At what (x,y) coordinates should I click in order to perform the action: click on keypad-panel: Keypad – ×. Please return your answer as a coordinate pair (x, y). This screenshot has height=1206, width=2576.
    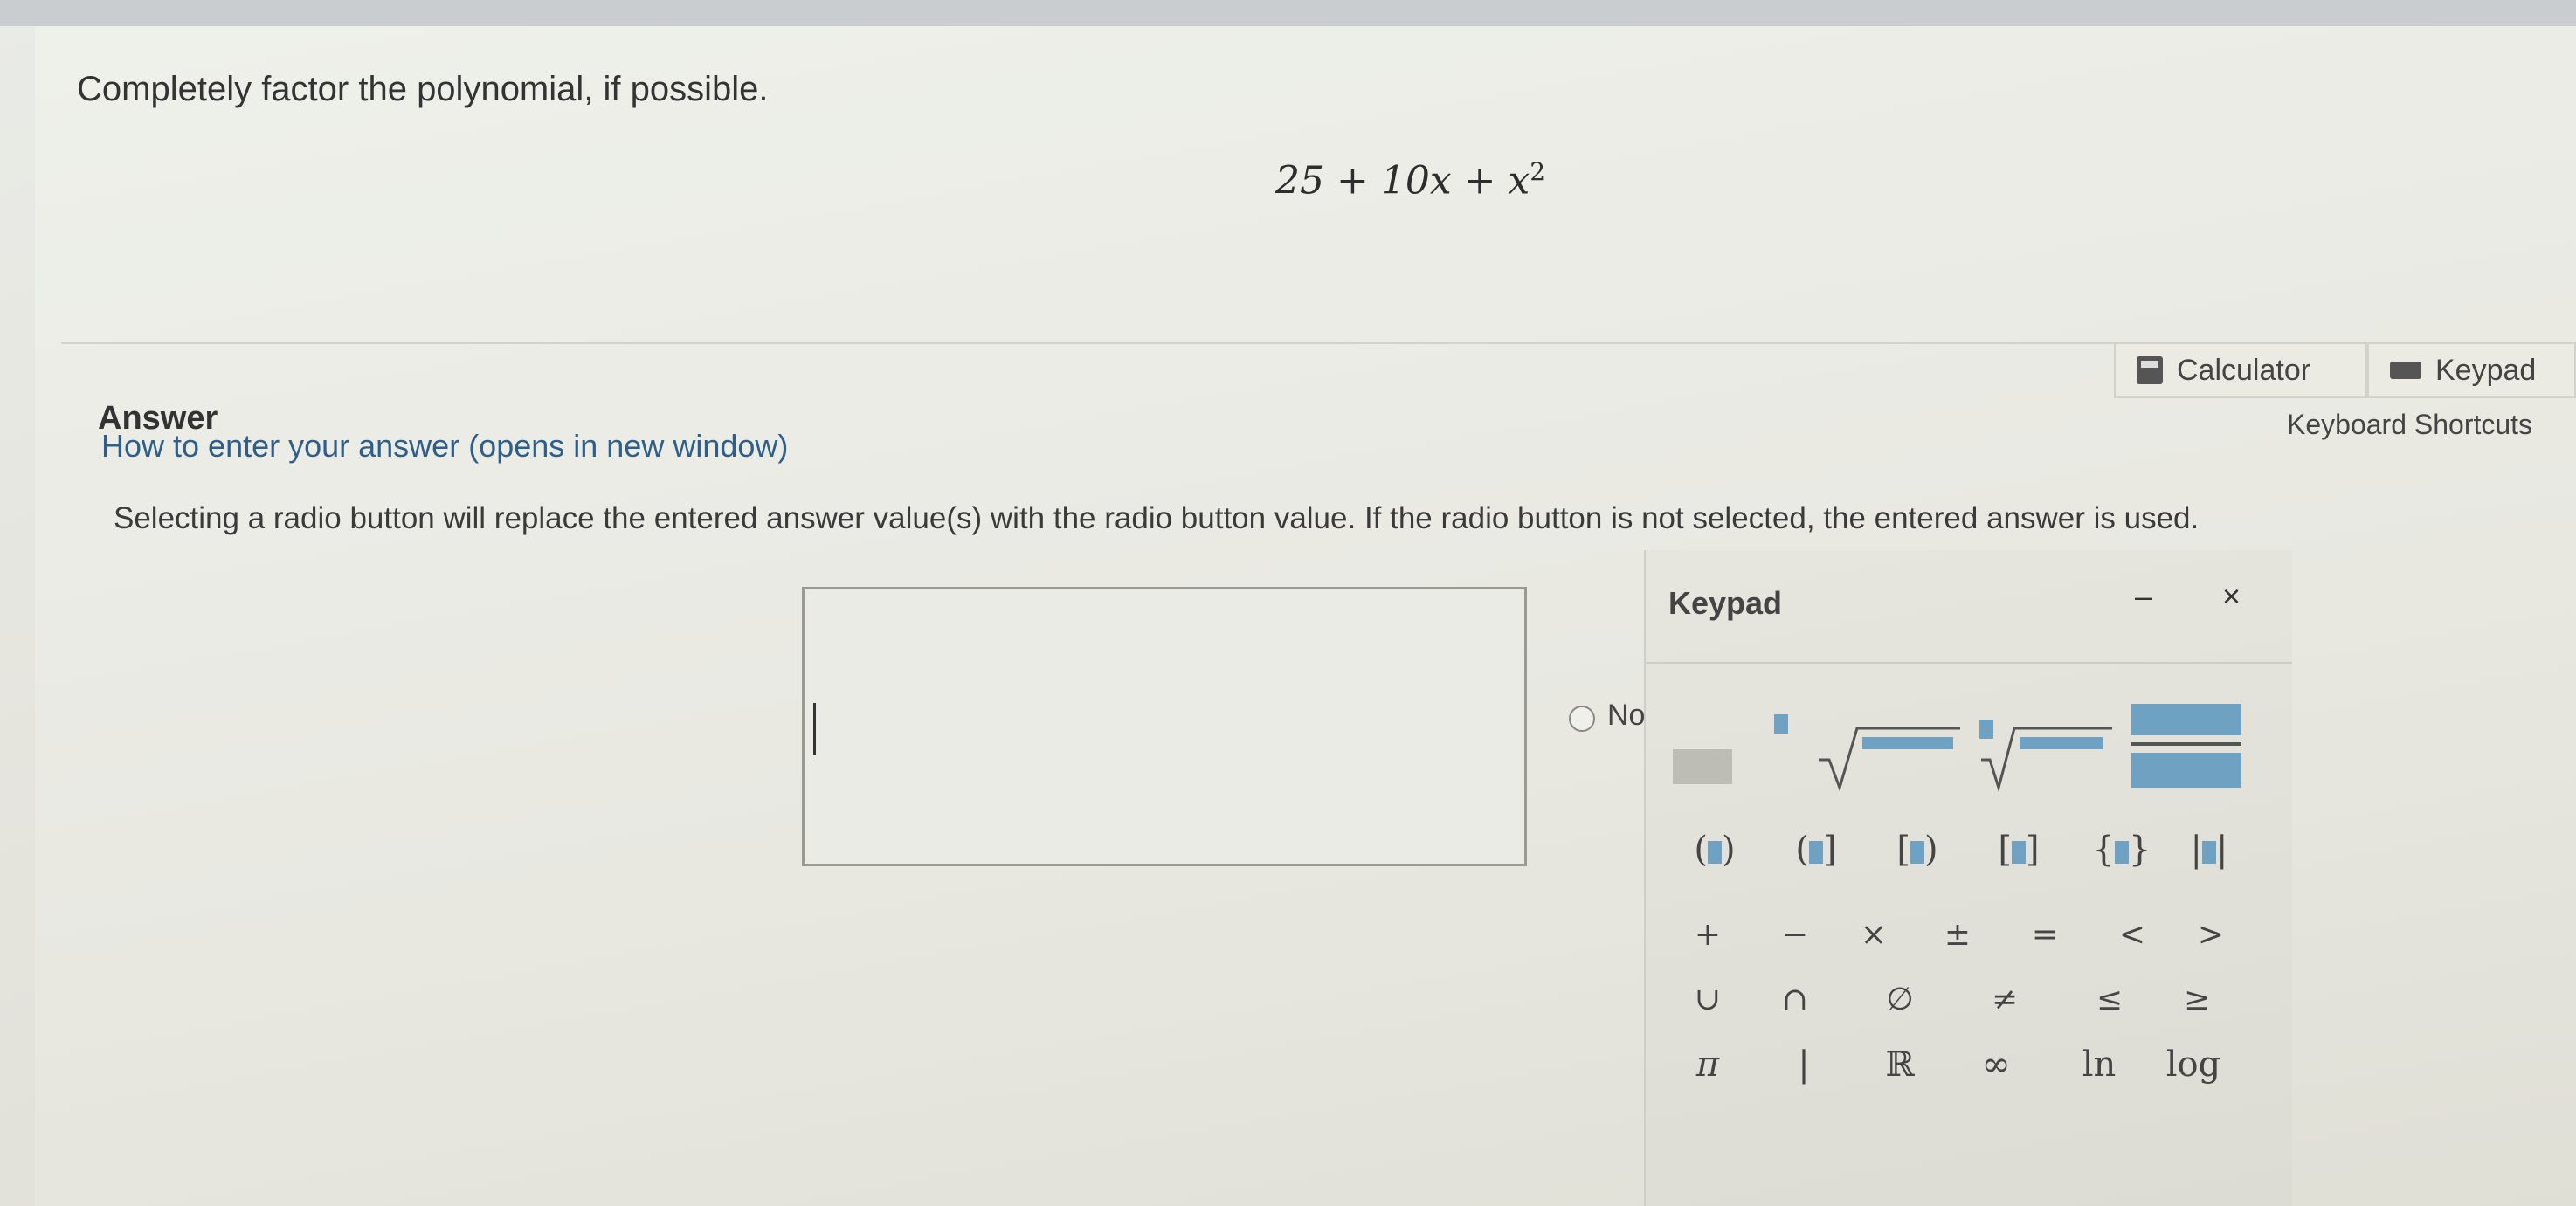
    Looking at the image, I should click on (1968, 878).